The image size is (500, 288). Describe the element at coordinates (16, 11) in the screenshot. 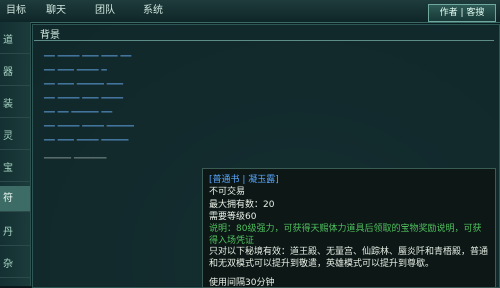

I see `tab-target: 目标` at that location.